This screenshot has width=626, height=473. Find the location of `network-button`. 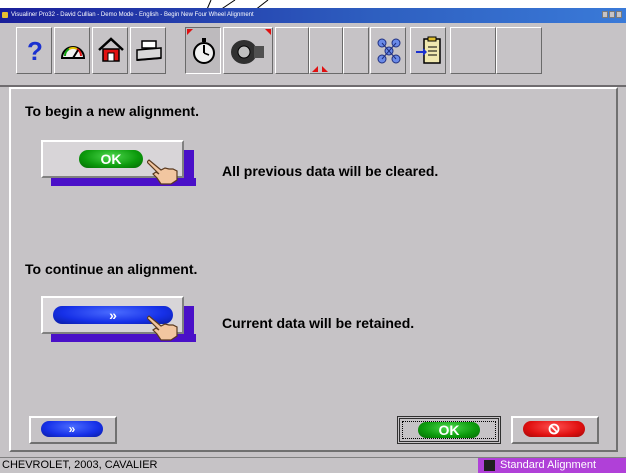

network-button is located at coordinates (388, 50).